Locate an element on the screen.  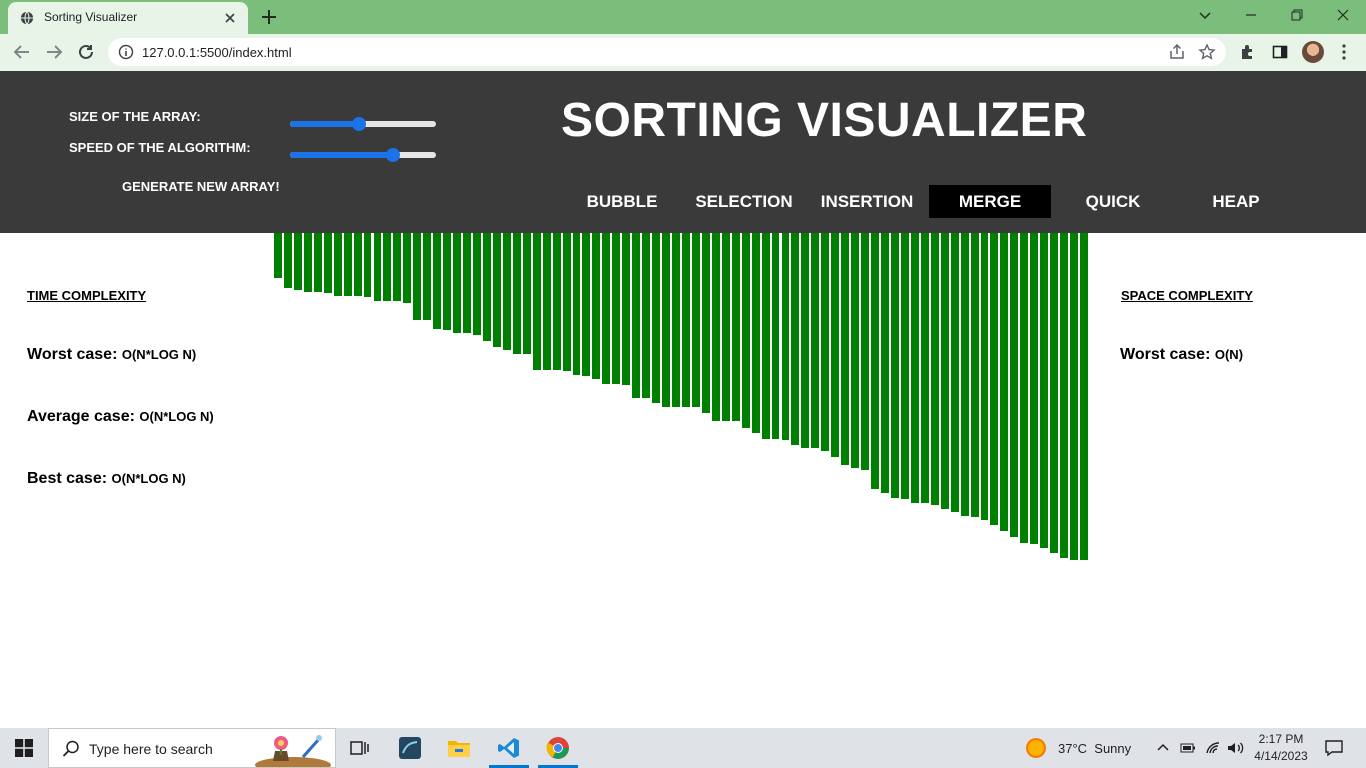
array-size-slider is located at coordinates (363, 124).